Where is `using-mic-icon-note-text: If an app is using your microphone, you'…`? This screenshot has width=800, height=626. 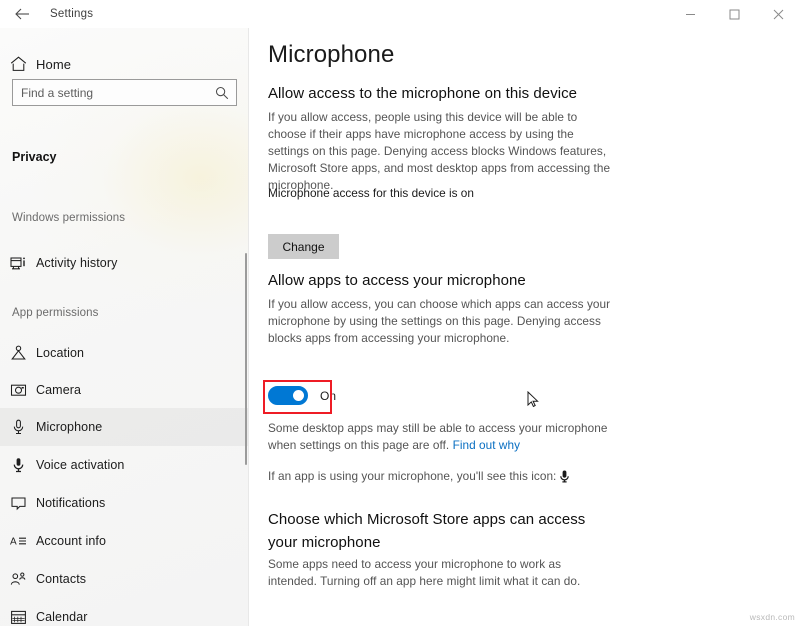 using-mic-icon-note-text: If an app is using your microphone, you'… is located at coordinates (412, 476).